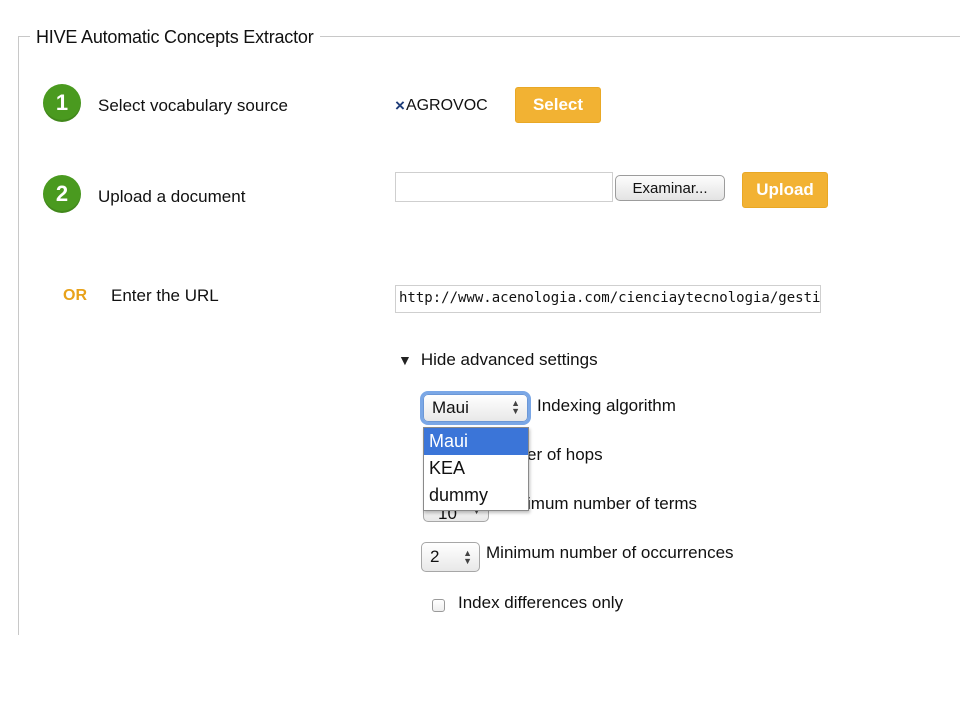 The width and height of the screenshot is (960, 720). I want to click on min-occurrences-label: Minimum number of occurrences, so click(610, 552).